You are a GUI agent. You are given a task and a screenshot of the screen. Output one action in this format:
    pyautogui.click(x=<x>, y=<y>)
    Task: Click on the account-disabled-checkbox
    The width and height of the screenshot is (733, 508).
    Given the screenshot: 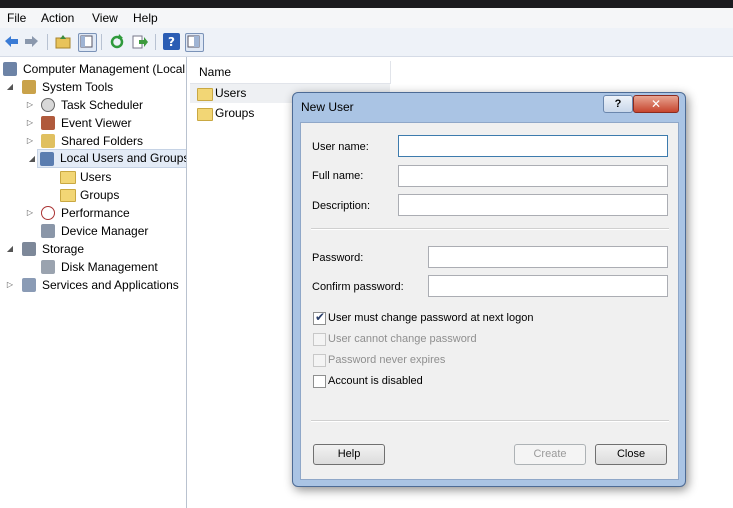 What is the action you would take?
    pyautogui.click(x=319, y=381)
    